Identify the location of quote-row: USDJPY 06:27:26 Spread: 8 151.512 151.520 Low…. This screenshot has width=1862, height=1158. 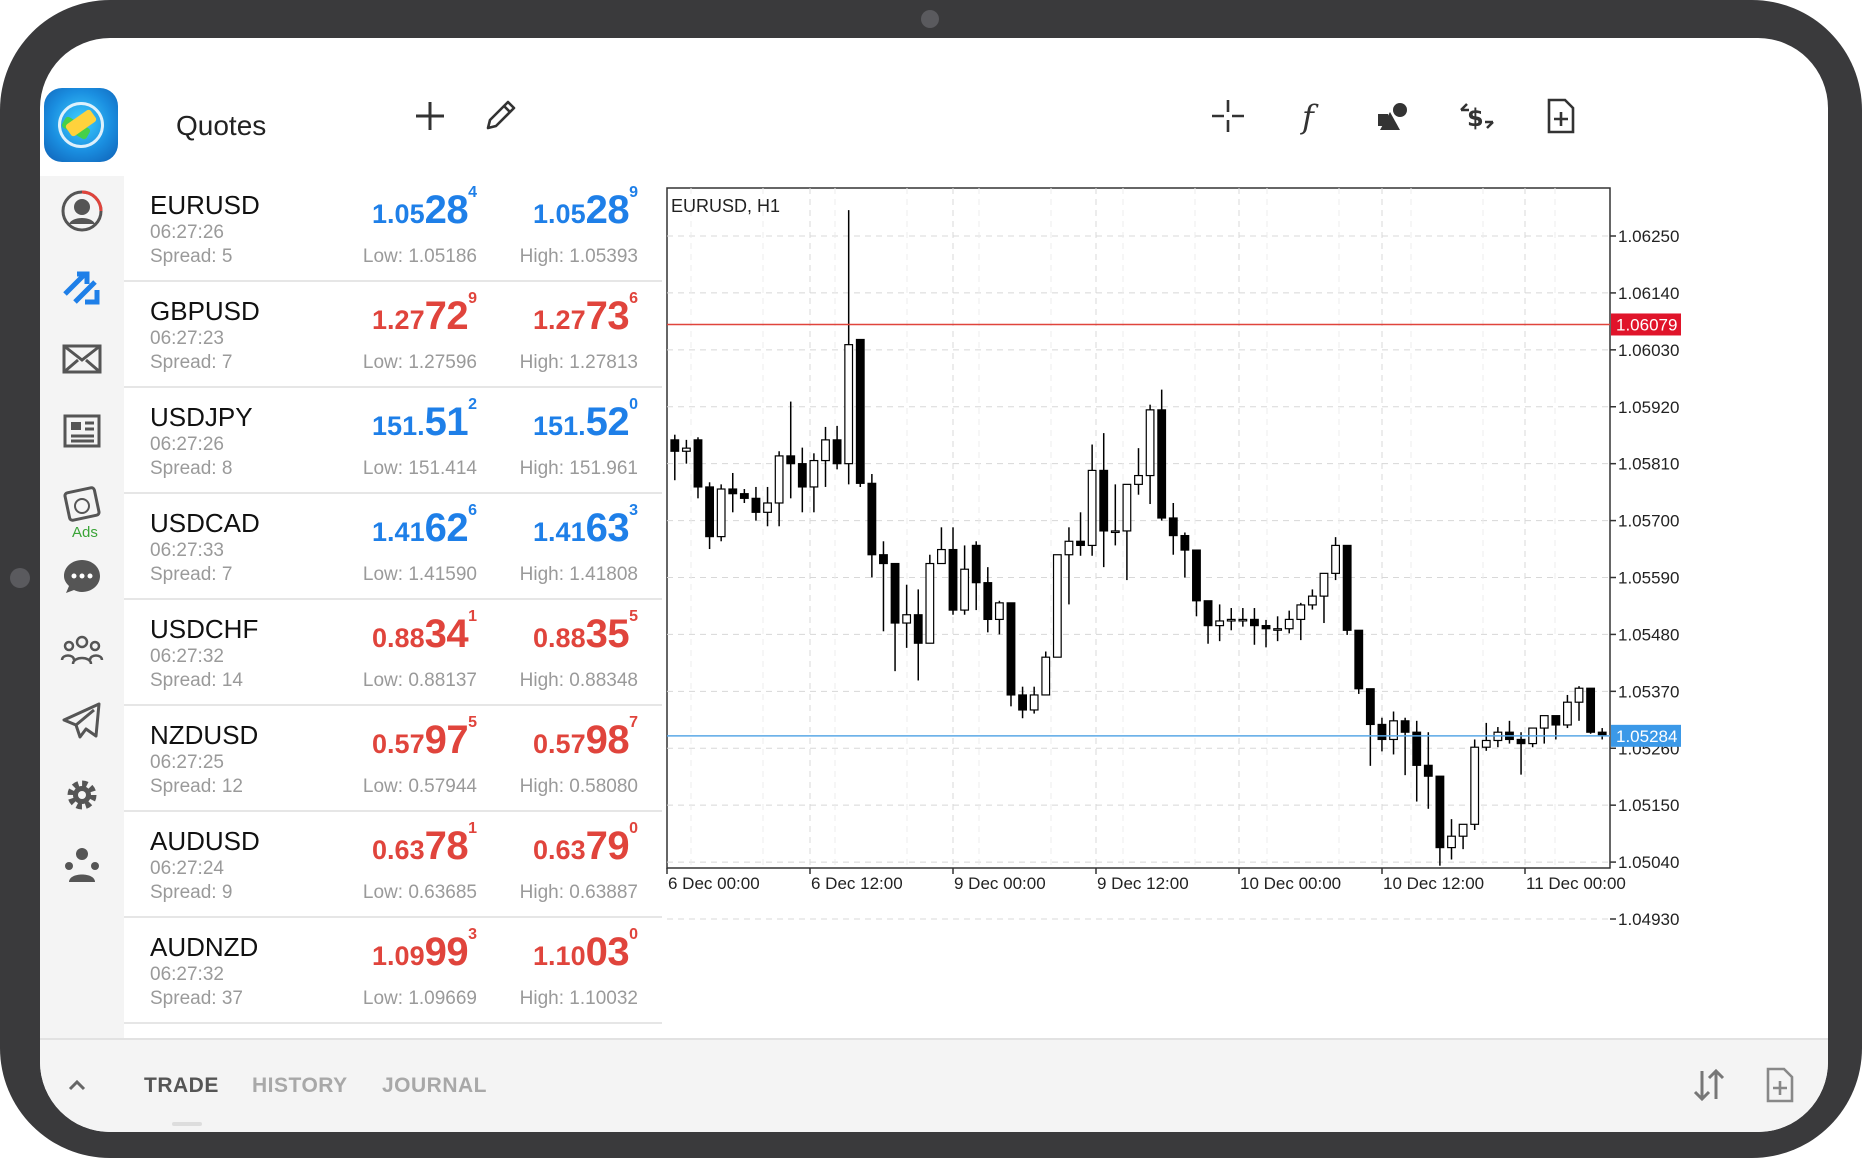
(393, 441).